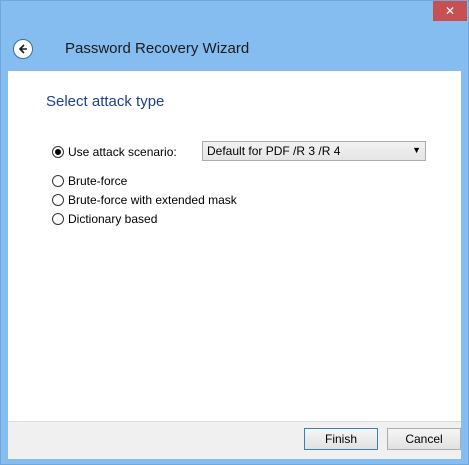 The height and width of the screenshot is (465, 469). I want to click on chevron-down-icon: ▼, so click(416, 150).